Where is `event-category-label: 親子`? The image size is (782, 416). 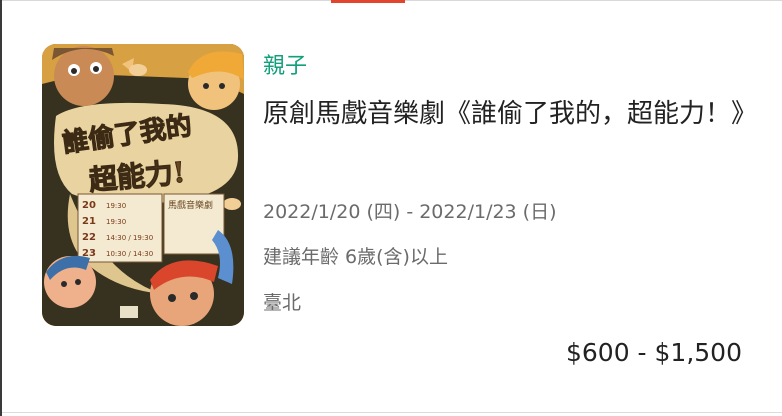 event-category-label: 親子 is located at coordinates (285, 66).